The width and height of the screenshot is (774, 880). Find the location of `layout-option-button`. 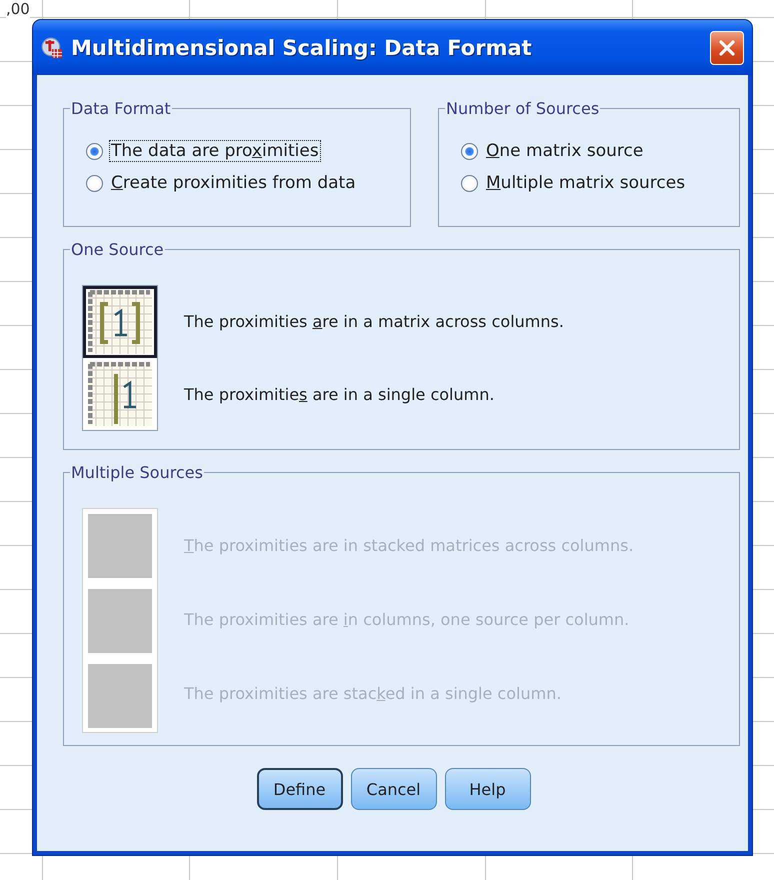

layout-option-button is located at coordinates (120, 322).